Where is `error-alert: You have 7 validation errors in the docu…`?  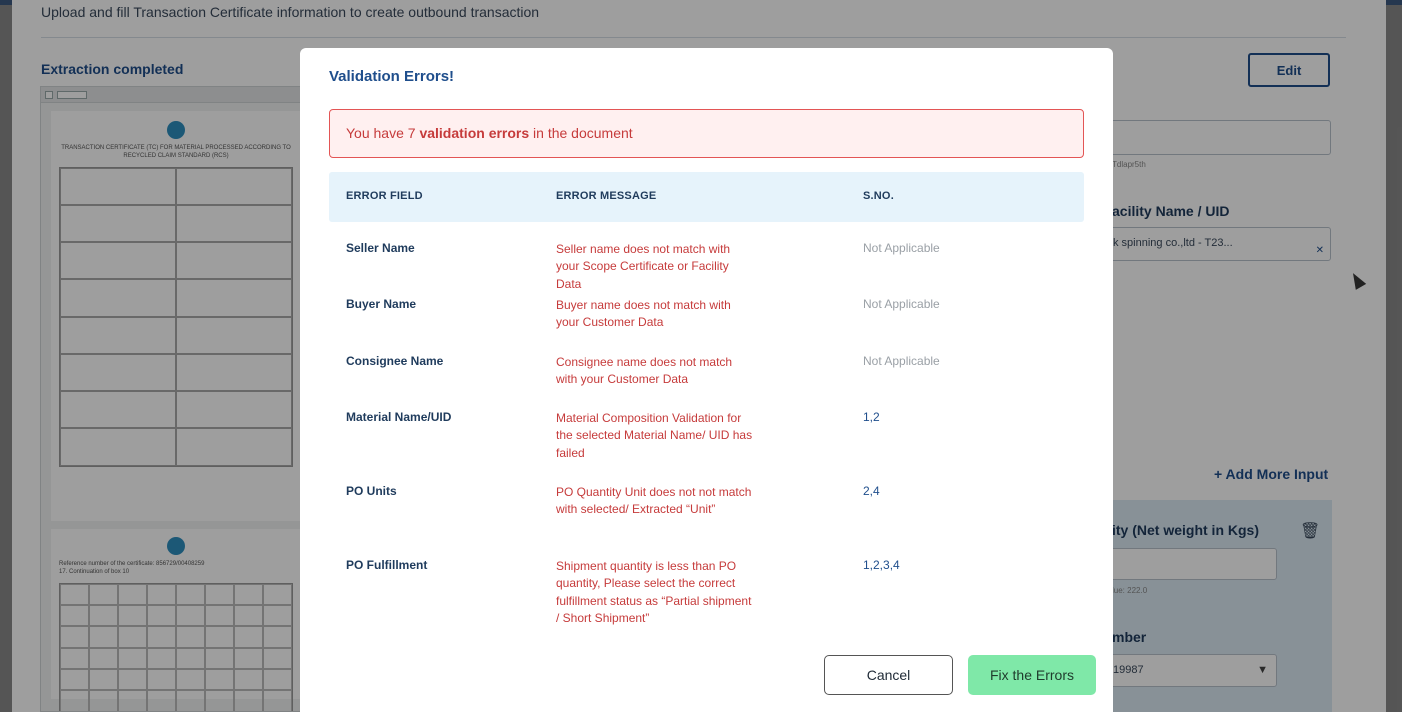
error-alert: You have 7 validation errors in the docu… is located at coordinates (706, 133).